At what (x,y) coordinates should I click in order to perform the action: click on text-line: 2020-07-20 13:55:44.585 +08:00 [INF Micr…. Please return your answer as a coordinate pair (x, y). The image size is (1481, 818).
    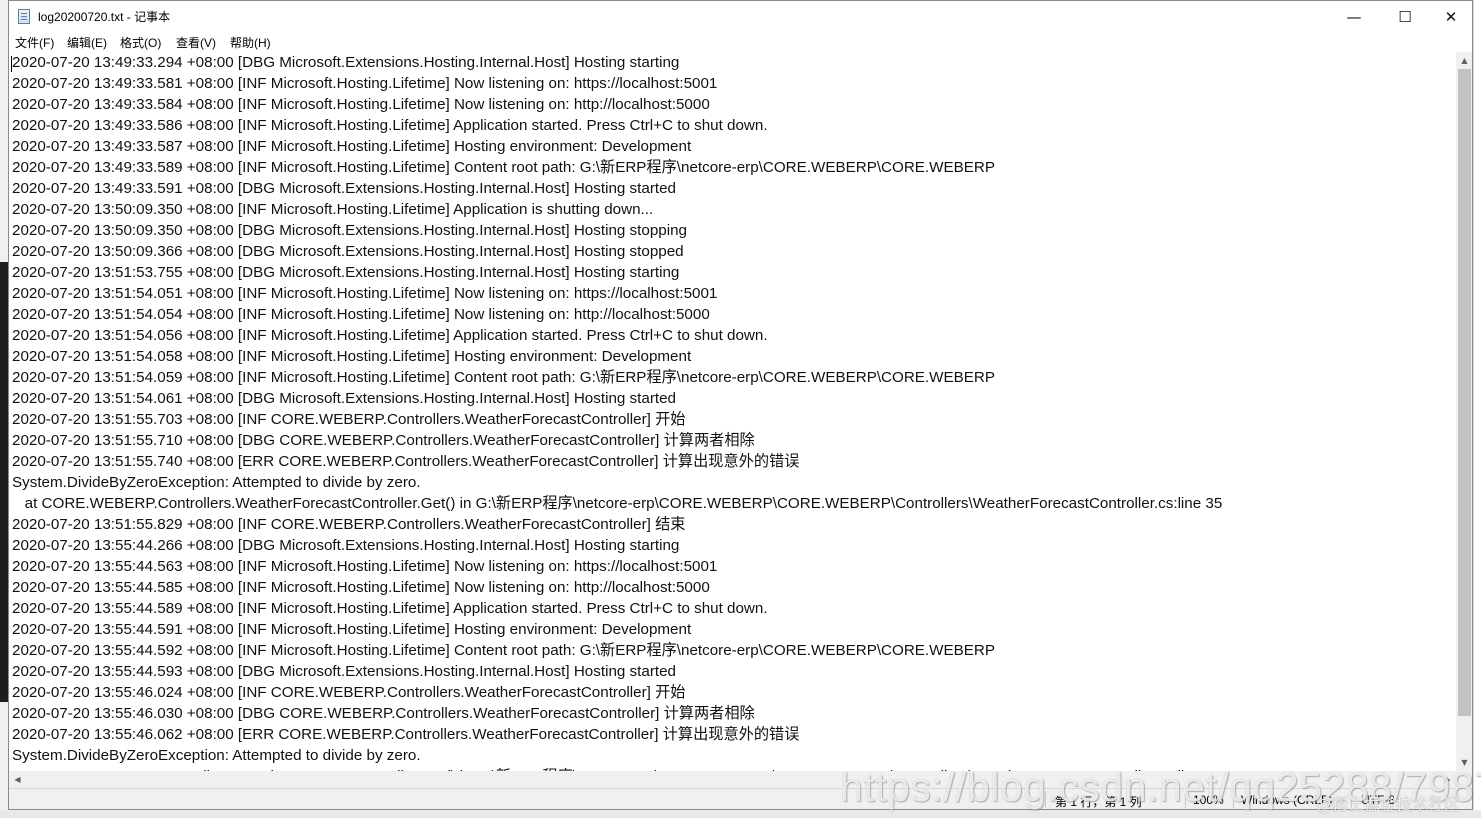
    Looking at the image, I should click on (361, 587).